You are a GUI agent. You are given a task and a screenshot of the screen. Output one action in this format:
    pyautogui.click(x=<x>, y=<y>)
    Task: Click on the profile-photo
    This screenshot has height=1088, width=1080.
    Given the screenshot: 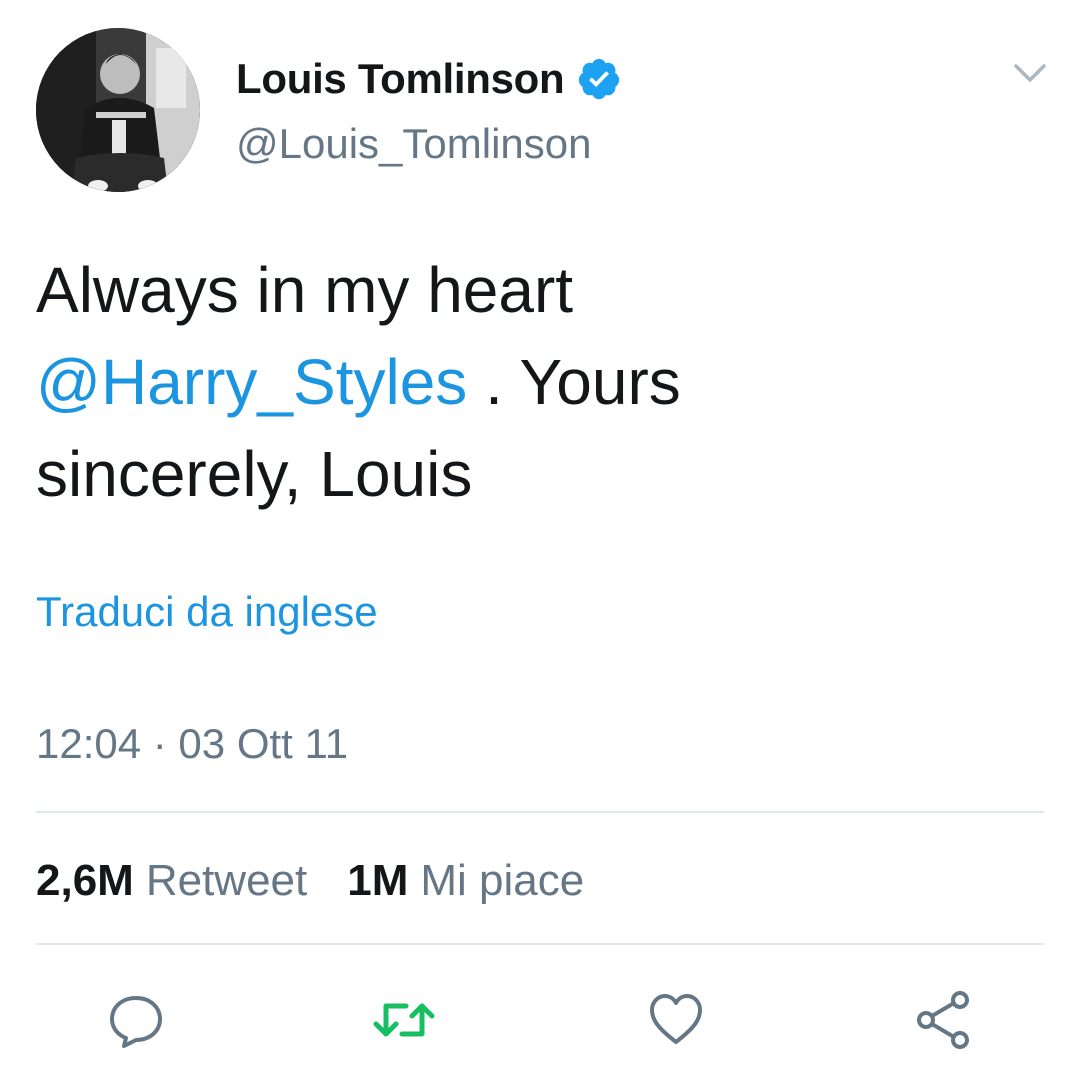 What is the action you would take?
    pyautogui.click(x=118, y=110)
    